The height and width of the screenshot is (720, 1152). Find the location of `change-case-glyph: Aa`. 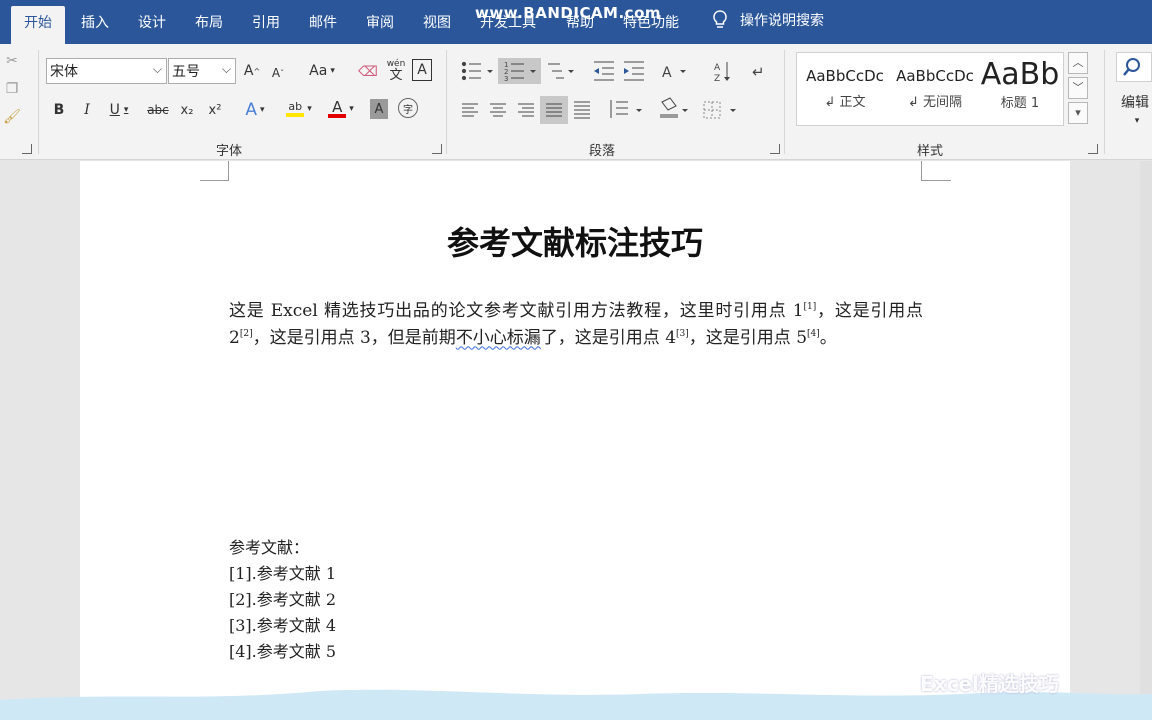

change-case-glyph: Aa is located at coordinates (318, 71).